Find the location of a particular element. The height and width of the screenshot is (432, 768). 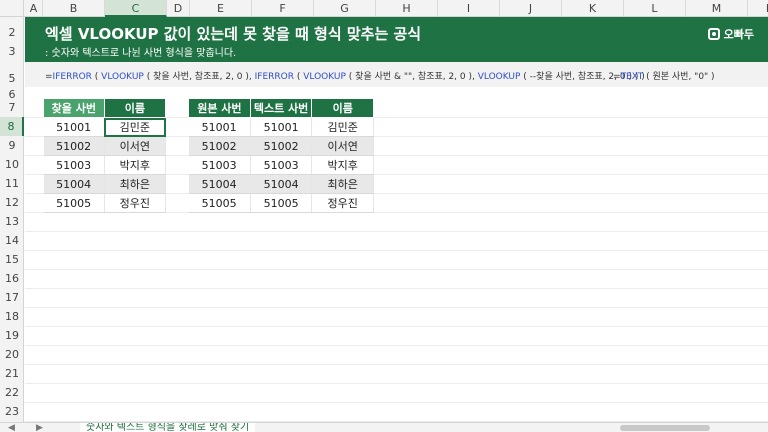

row-header-8: 8 is located at coordinates (12, 126).